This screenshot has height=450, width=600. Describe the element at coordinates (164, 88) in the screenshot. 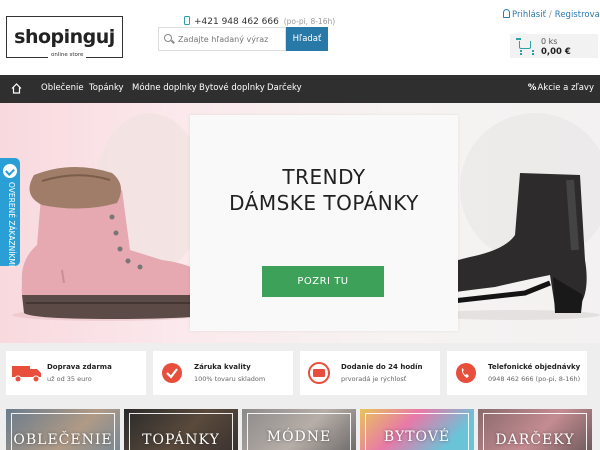

I see `nav-item-modne-doplnky: Módne doplnky` at that location.